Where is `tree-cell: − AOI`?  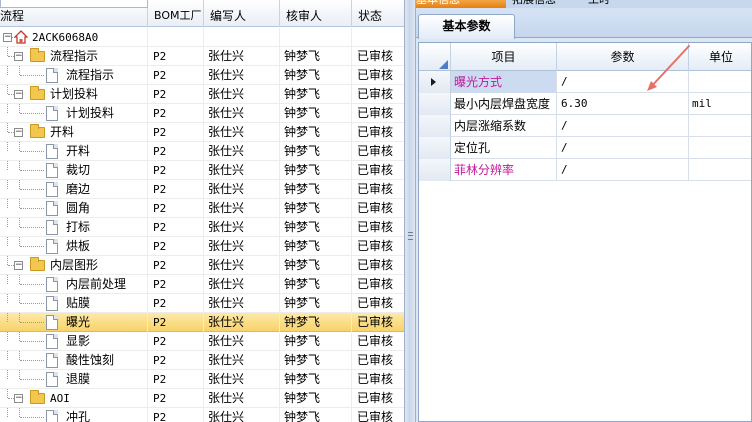
tree-cell: − AOI is located at coordinates (74, 398).